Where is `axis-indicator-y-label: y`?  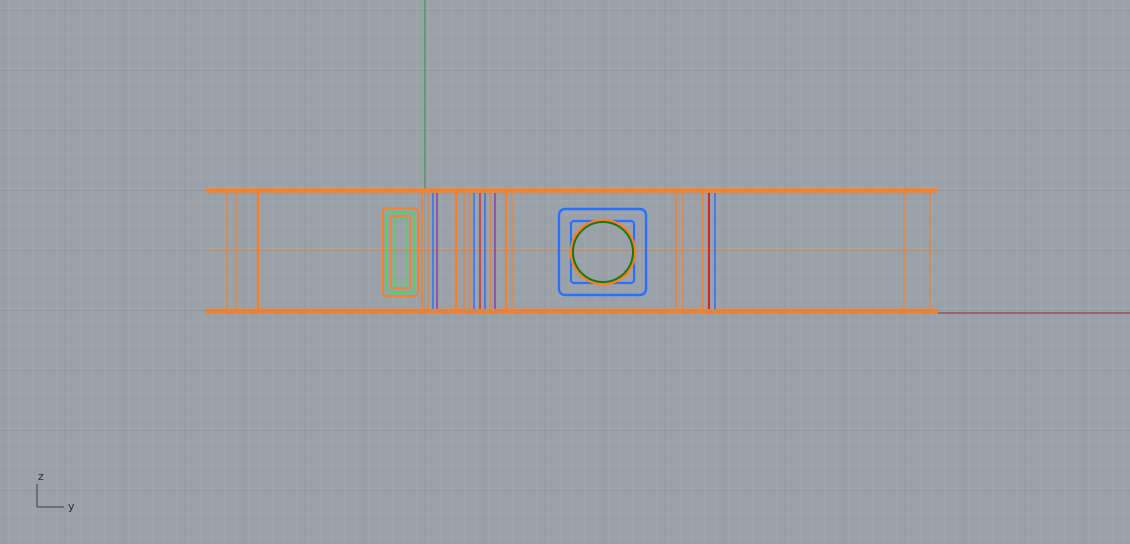
axis-indicator-y-label: y is located at coordinates (71, 506).